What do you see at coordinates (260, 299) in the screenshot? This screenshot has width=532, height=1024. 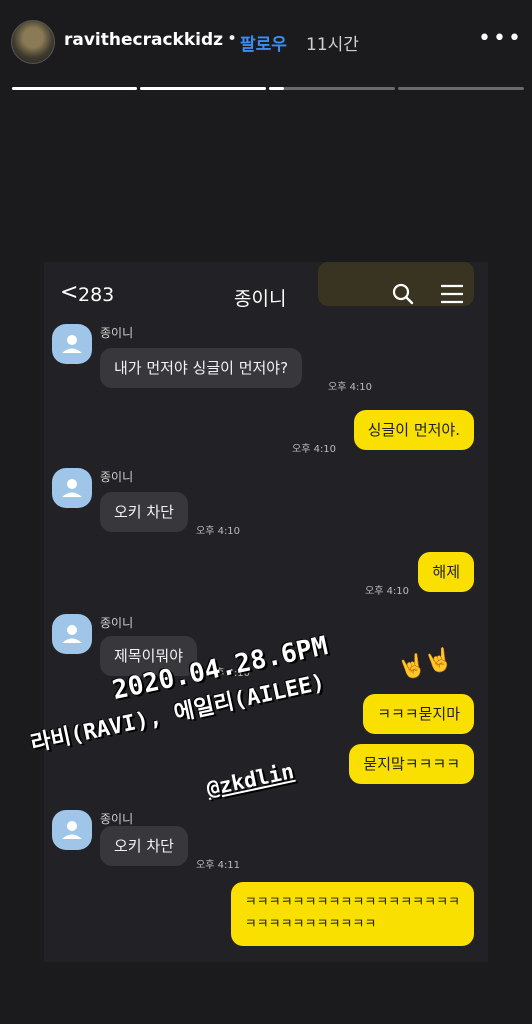 I see `chat-title: 종이니` at bounding box center [260, 299].